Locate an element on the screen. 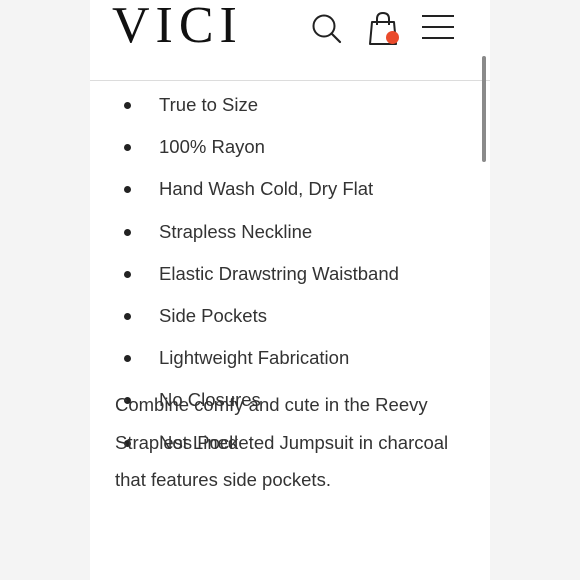 This screenshot has height=580, width=580. feature-text: Lightweight Fabrication is located at coordinates (254, 358).